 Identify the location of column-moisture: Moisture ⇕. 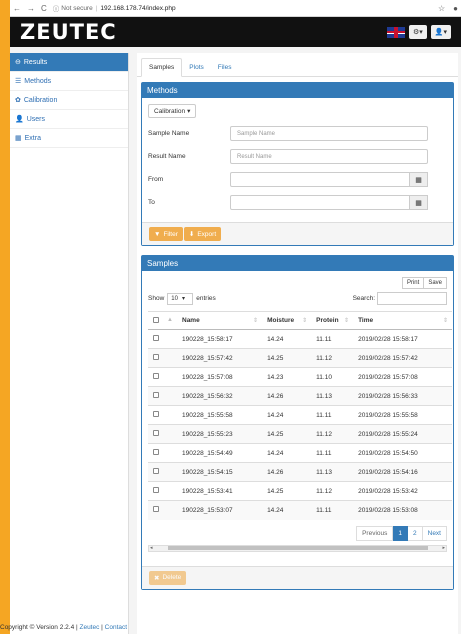
(287, 320).